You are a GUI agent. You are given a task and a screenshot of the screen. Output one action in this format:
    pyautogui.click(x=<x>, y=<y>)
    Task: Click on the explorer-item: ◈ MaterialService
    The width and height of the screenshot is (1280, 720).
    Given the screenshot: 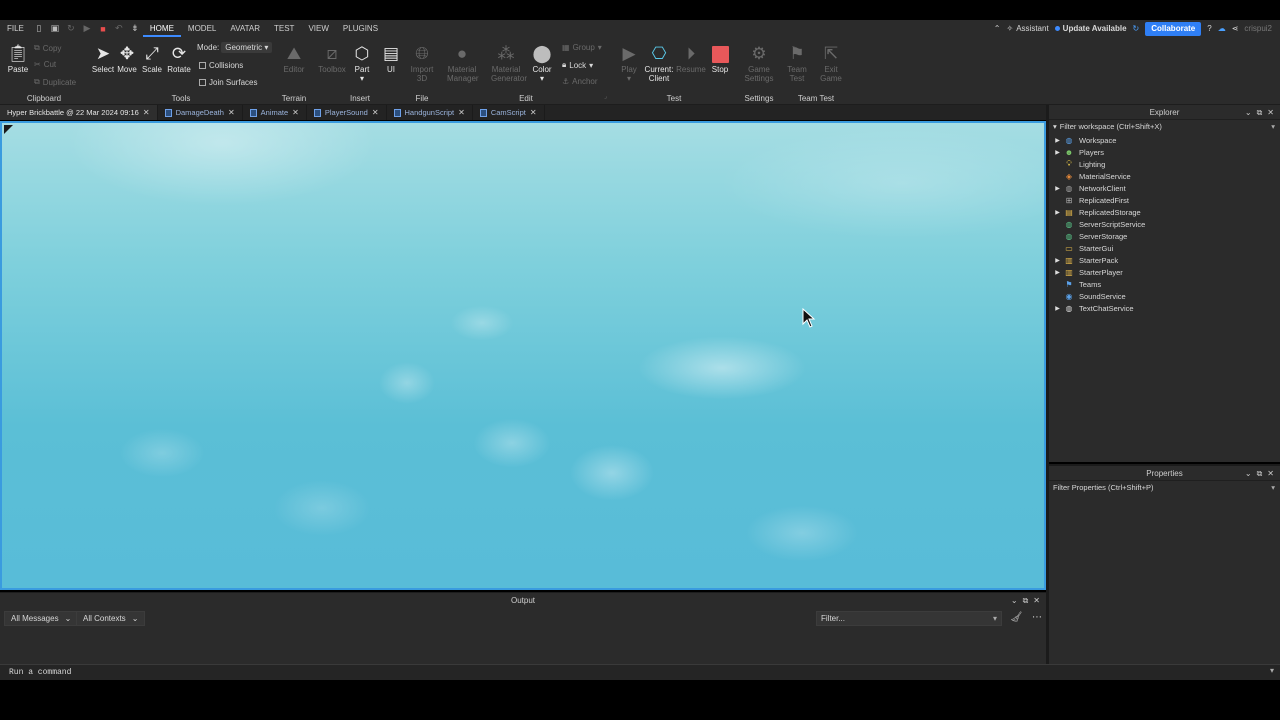 What is the action you would take?
    pyautogui.click(x=1164, y=176)
    